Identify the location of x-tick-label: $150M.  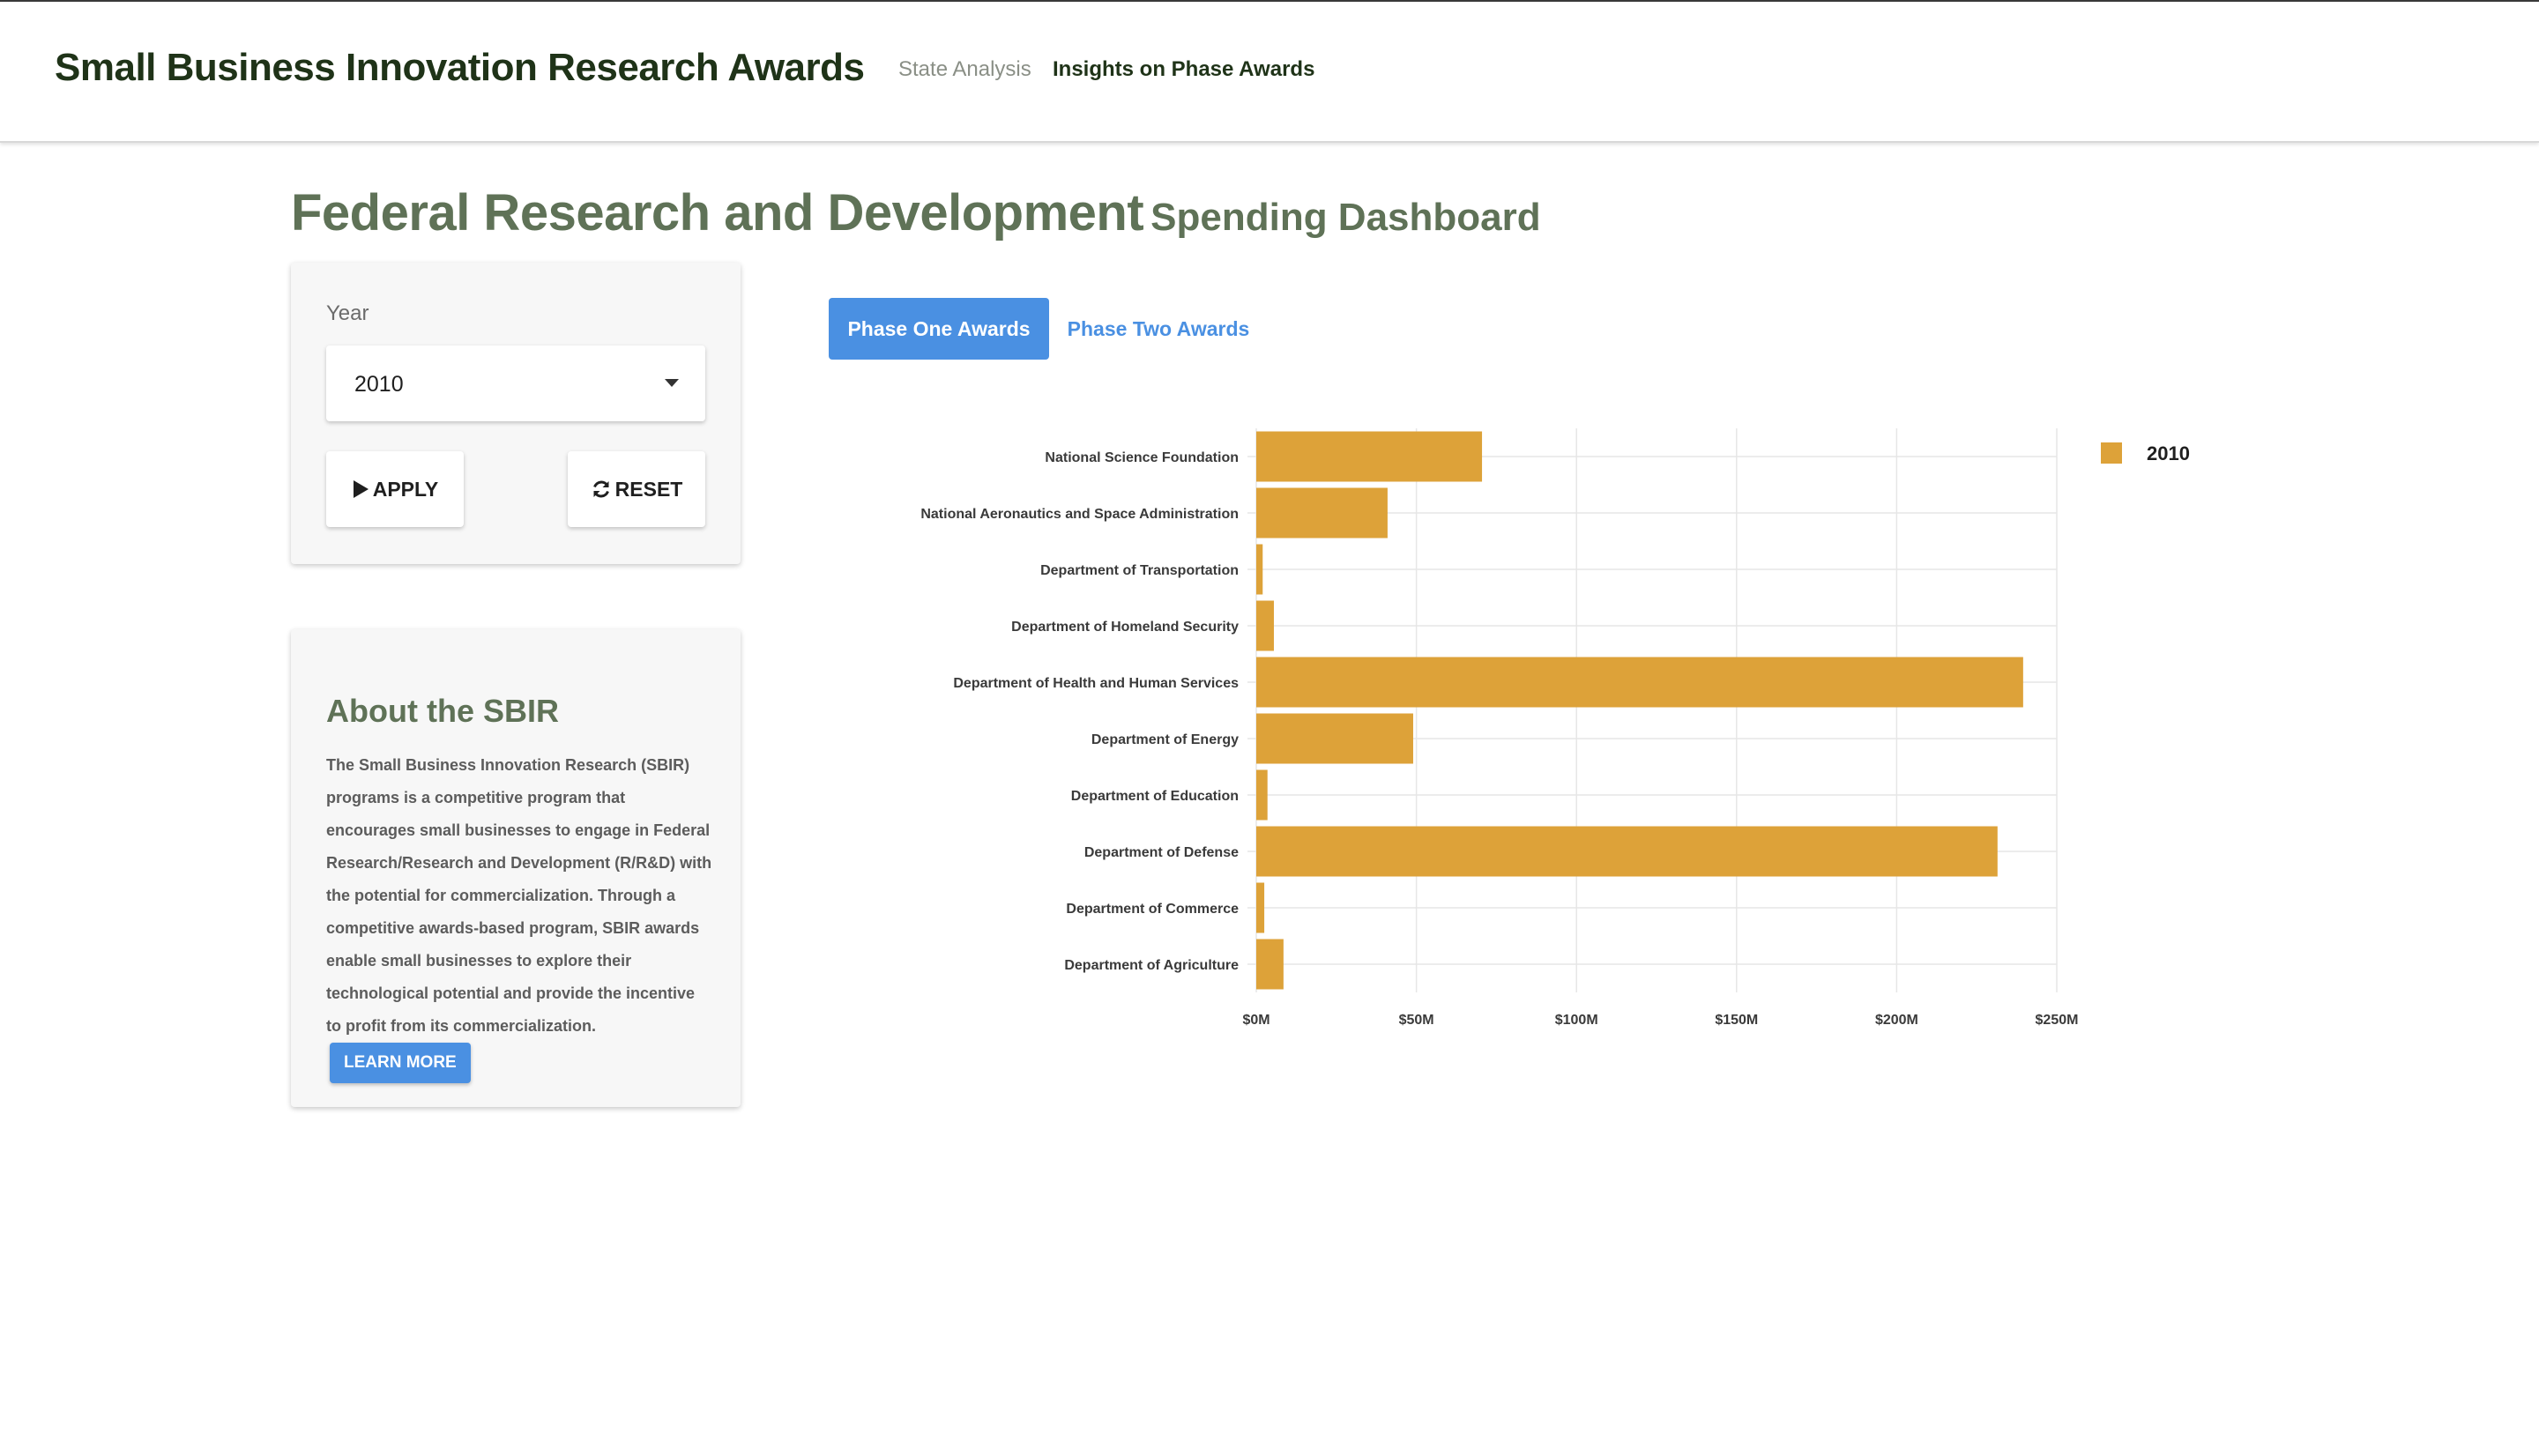
(1736, 1020).